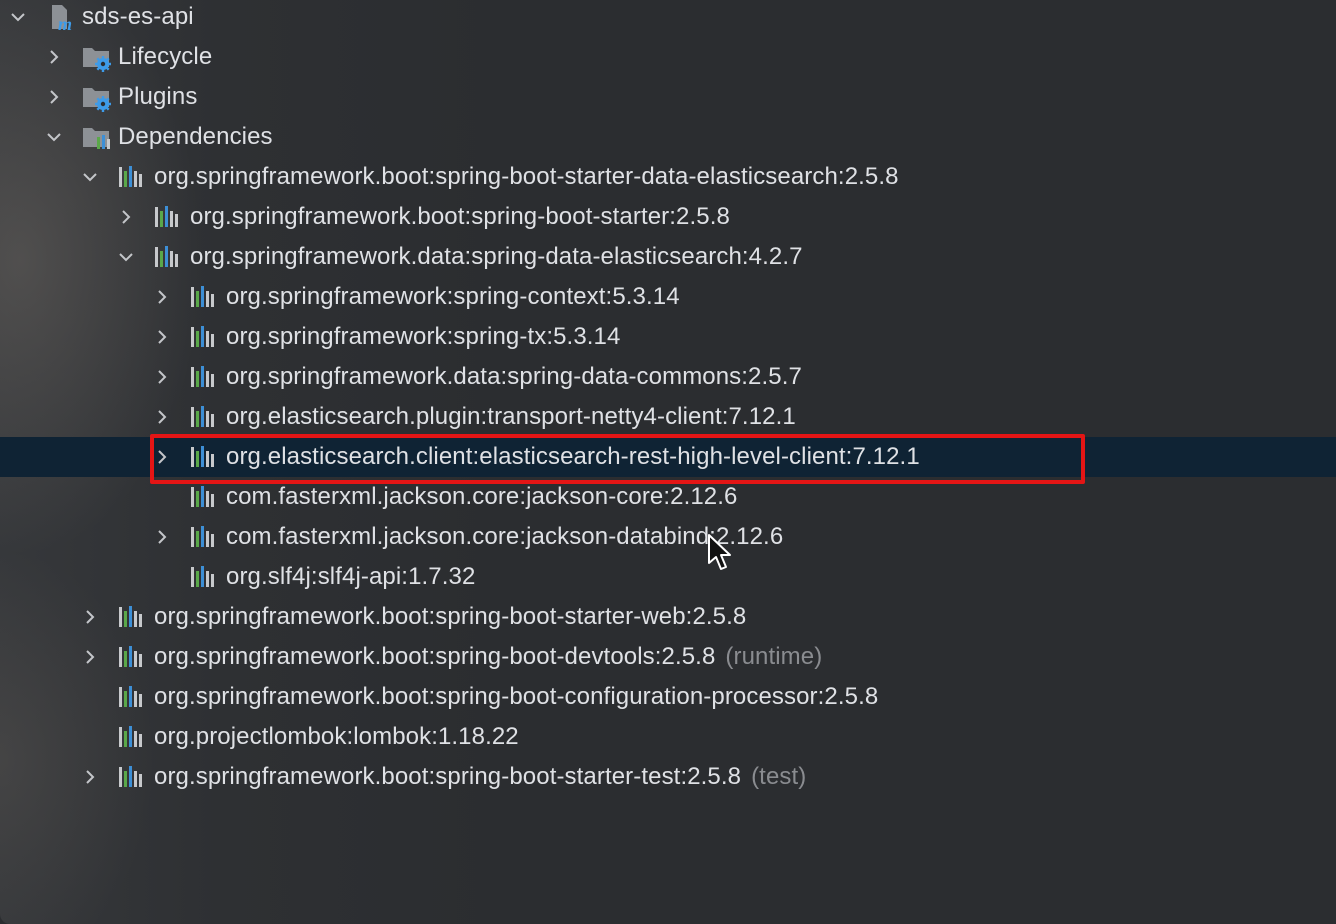 This screenshot has height=924, width=1336. I want to click on maven-module-icon: m, so click(64, 18).